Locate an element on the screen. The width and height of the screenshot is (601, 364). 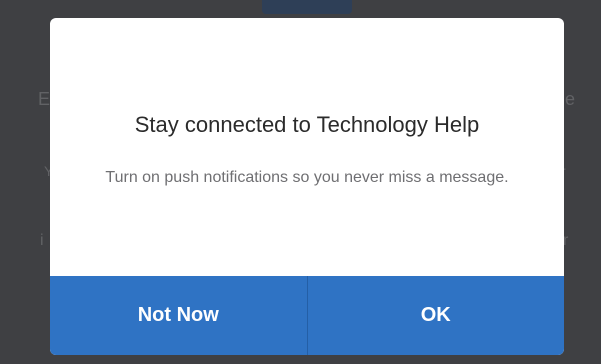
background-text-fragment: e is located at coordinates (570, 99).